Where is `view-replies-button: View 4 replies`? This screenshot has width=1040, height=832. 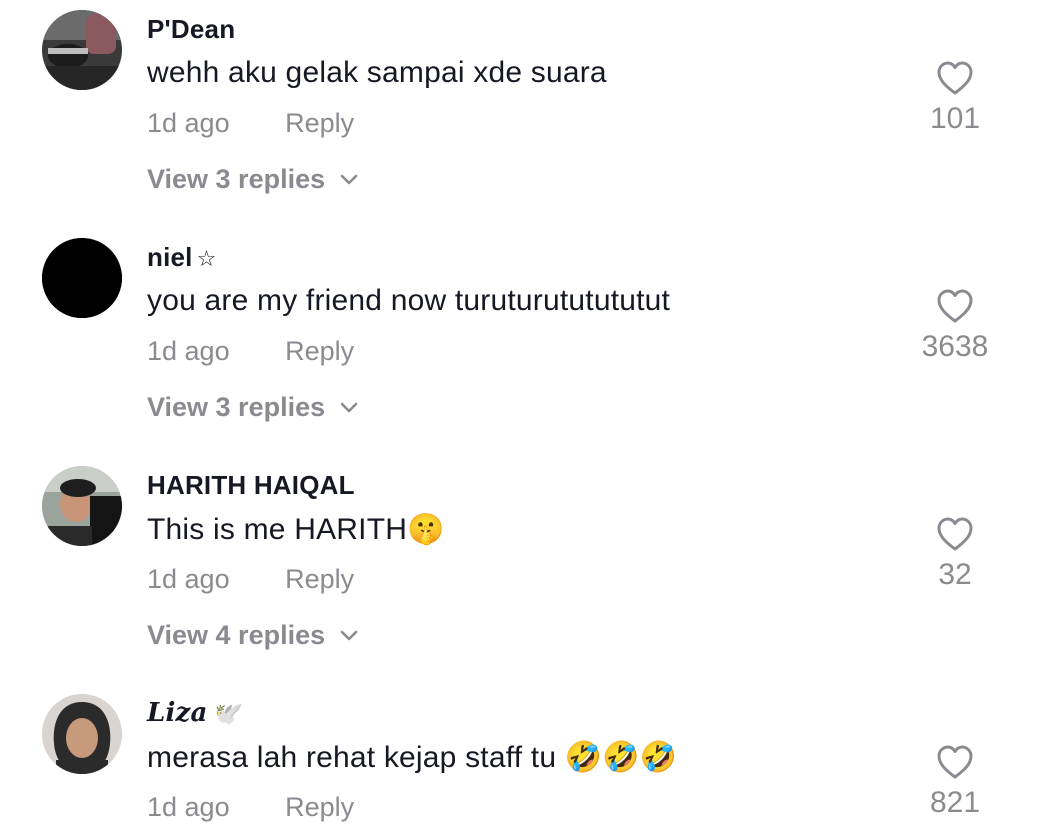 view-replies-button: View 4 replies is located at coordinates (253, 635).